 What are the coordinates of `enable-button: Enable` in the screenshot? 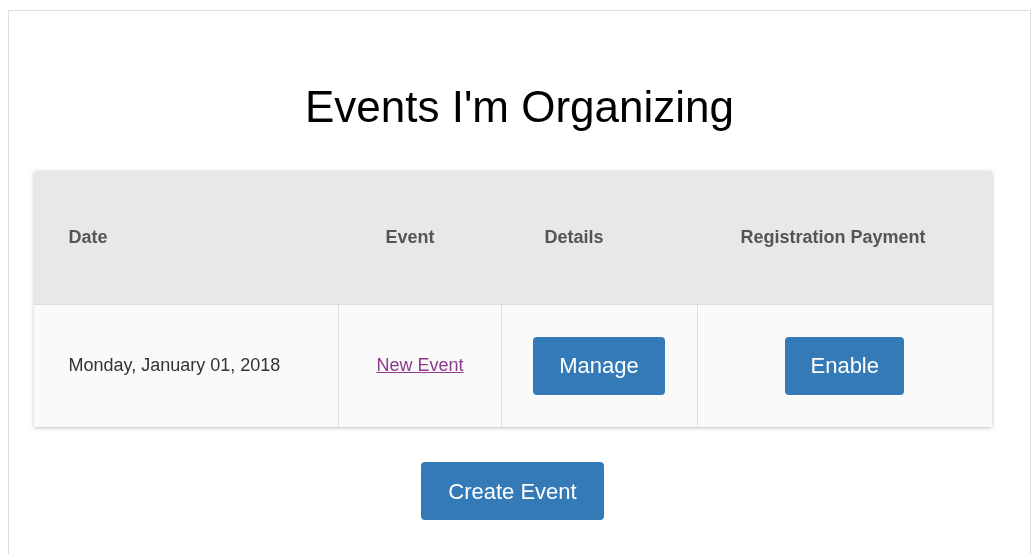 It's located at (845, 365).